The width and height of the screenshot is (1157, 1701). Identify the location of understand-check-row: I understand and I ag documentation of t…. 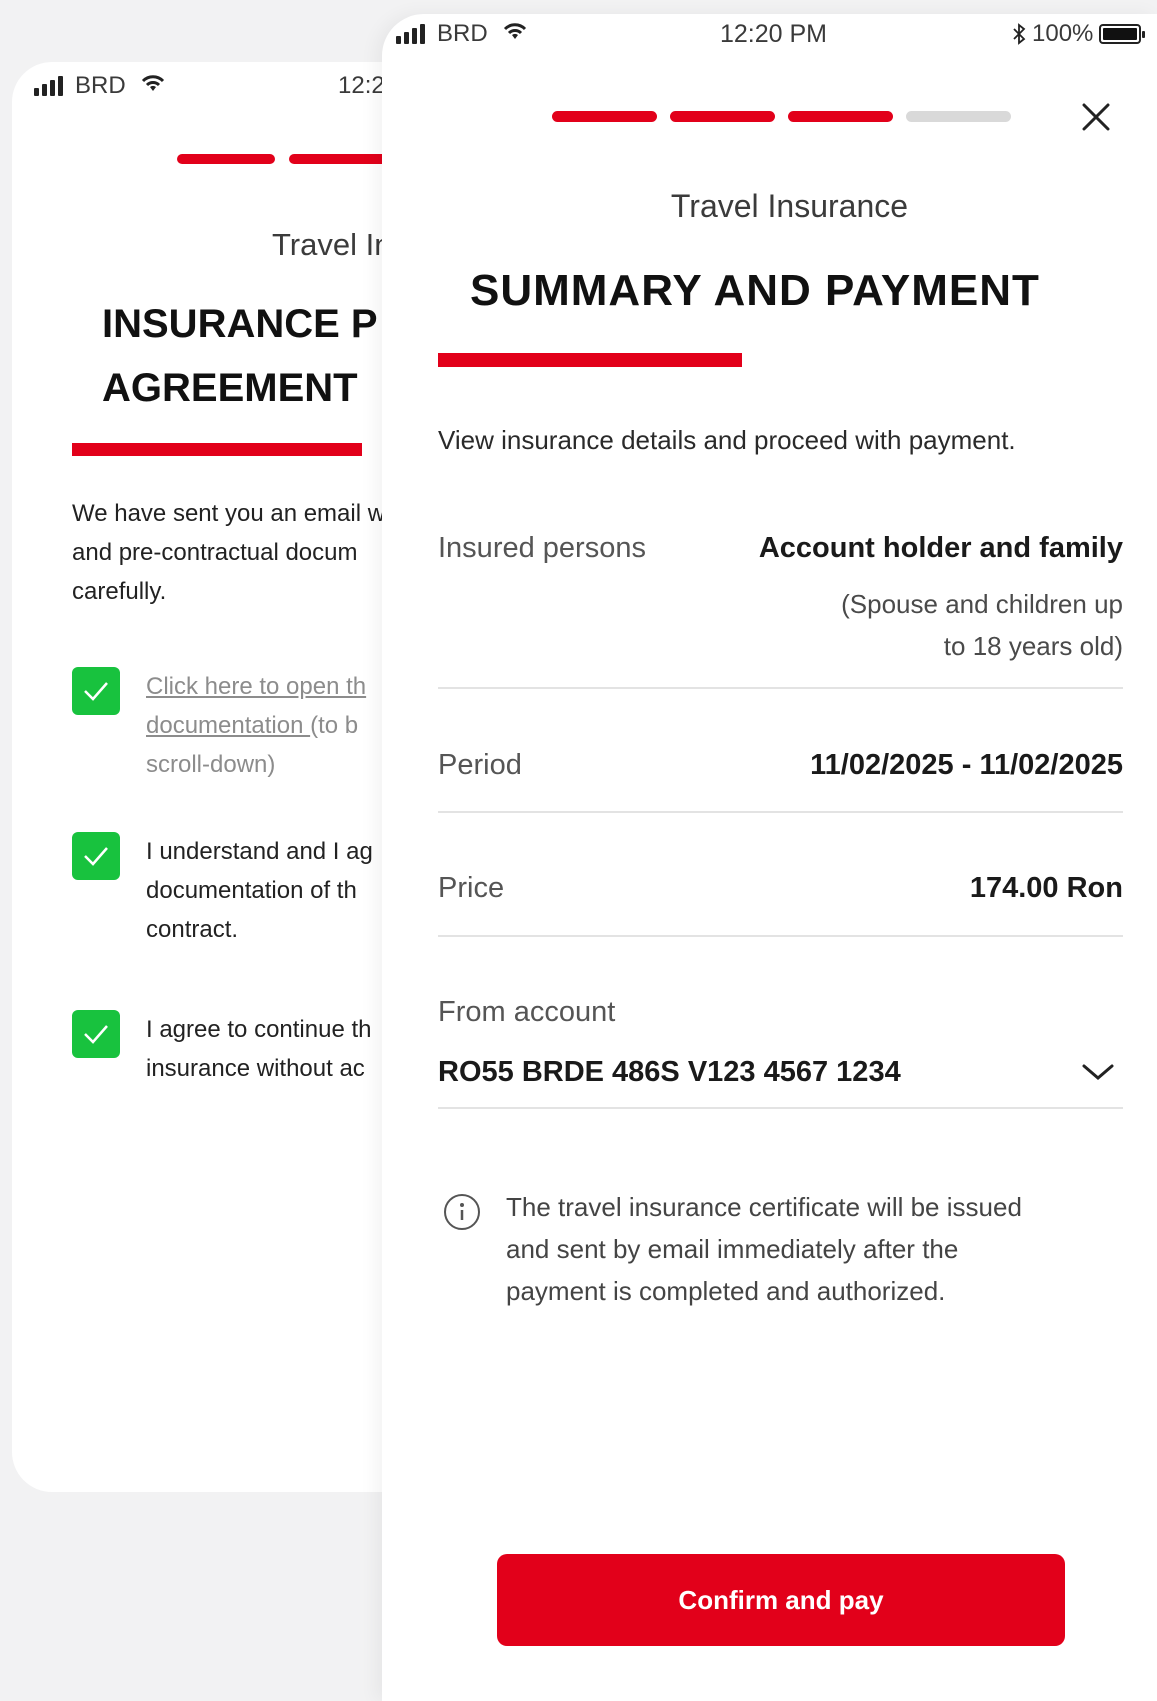
(222, 890).